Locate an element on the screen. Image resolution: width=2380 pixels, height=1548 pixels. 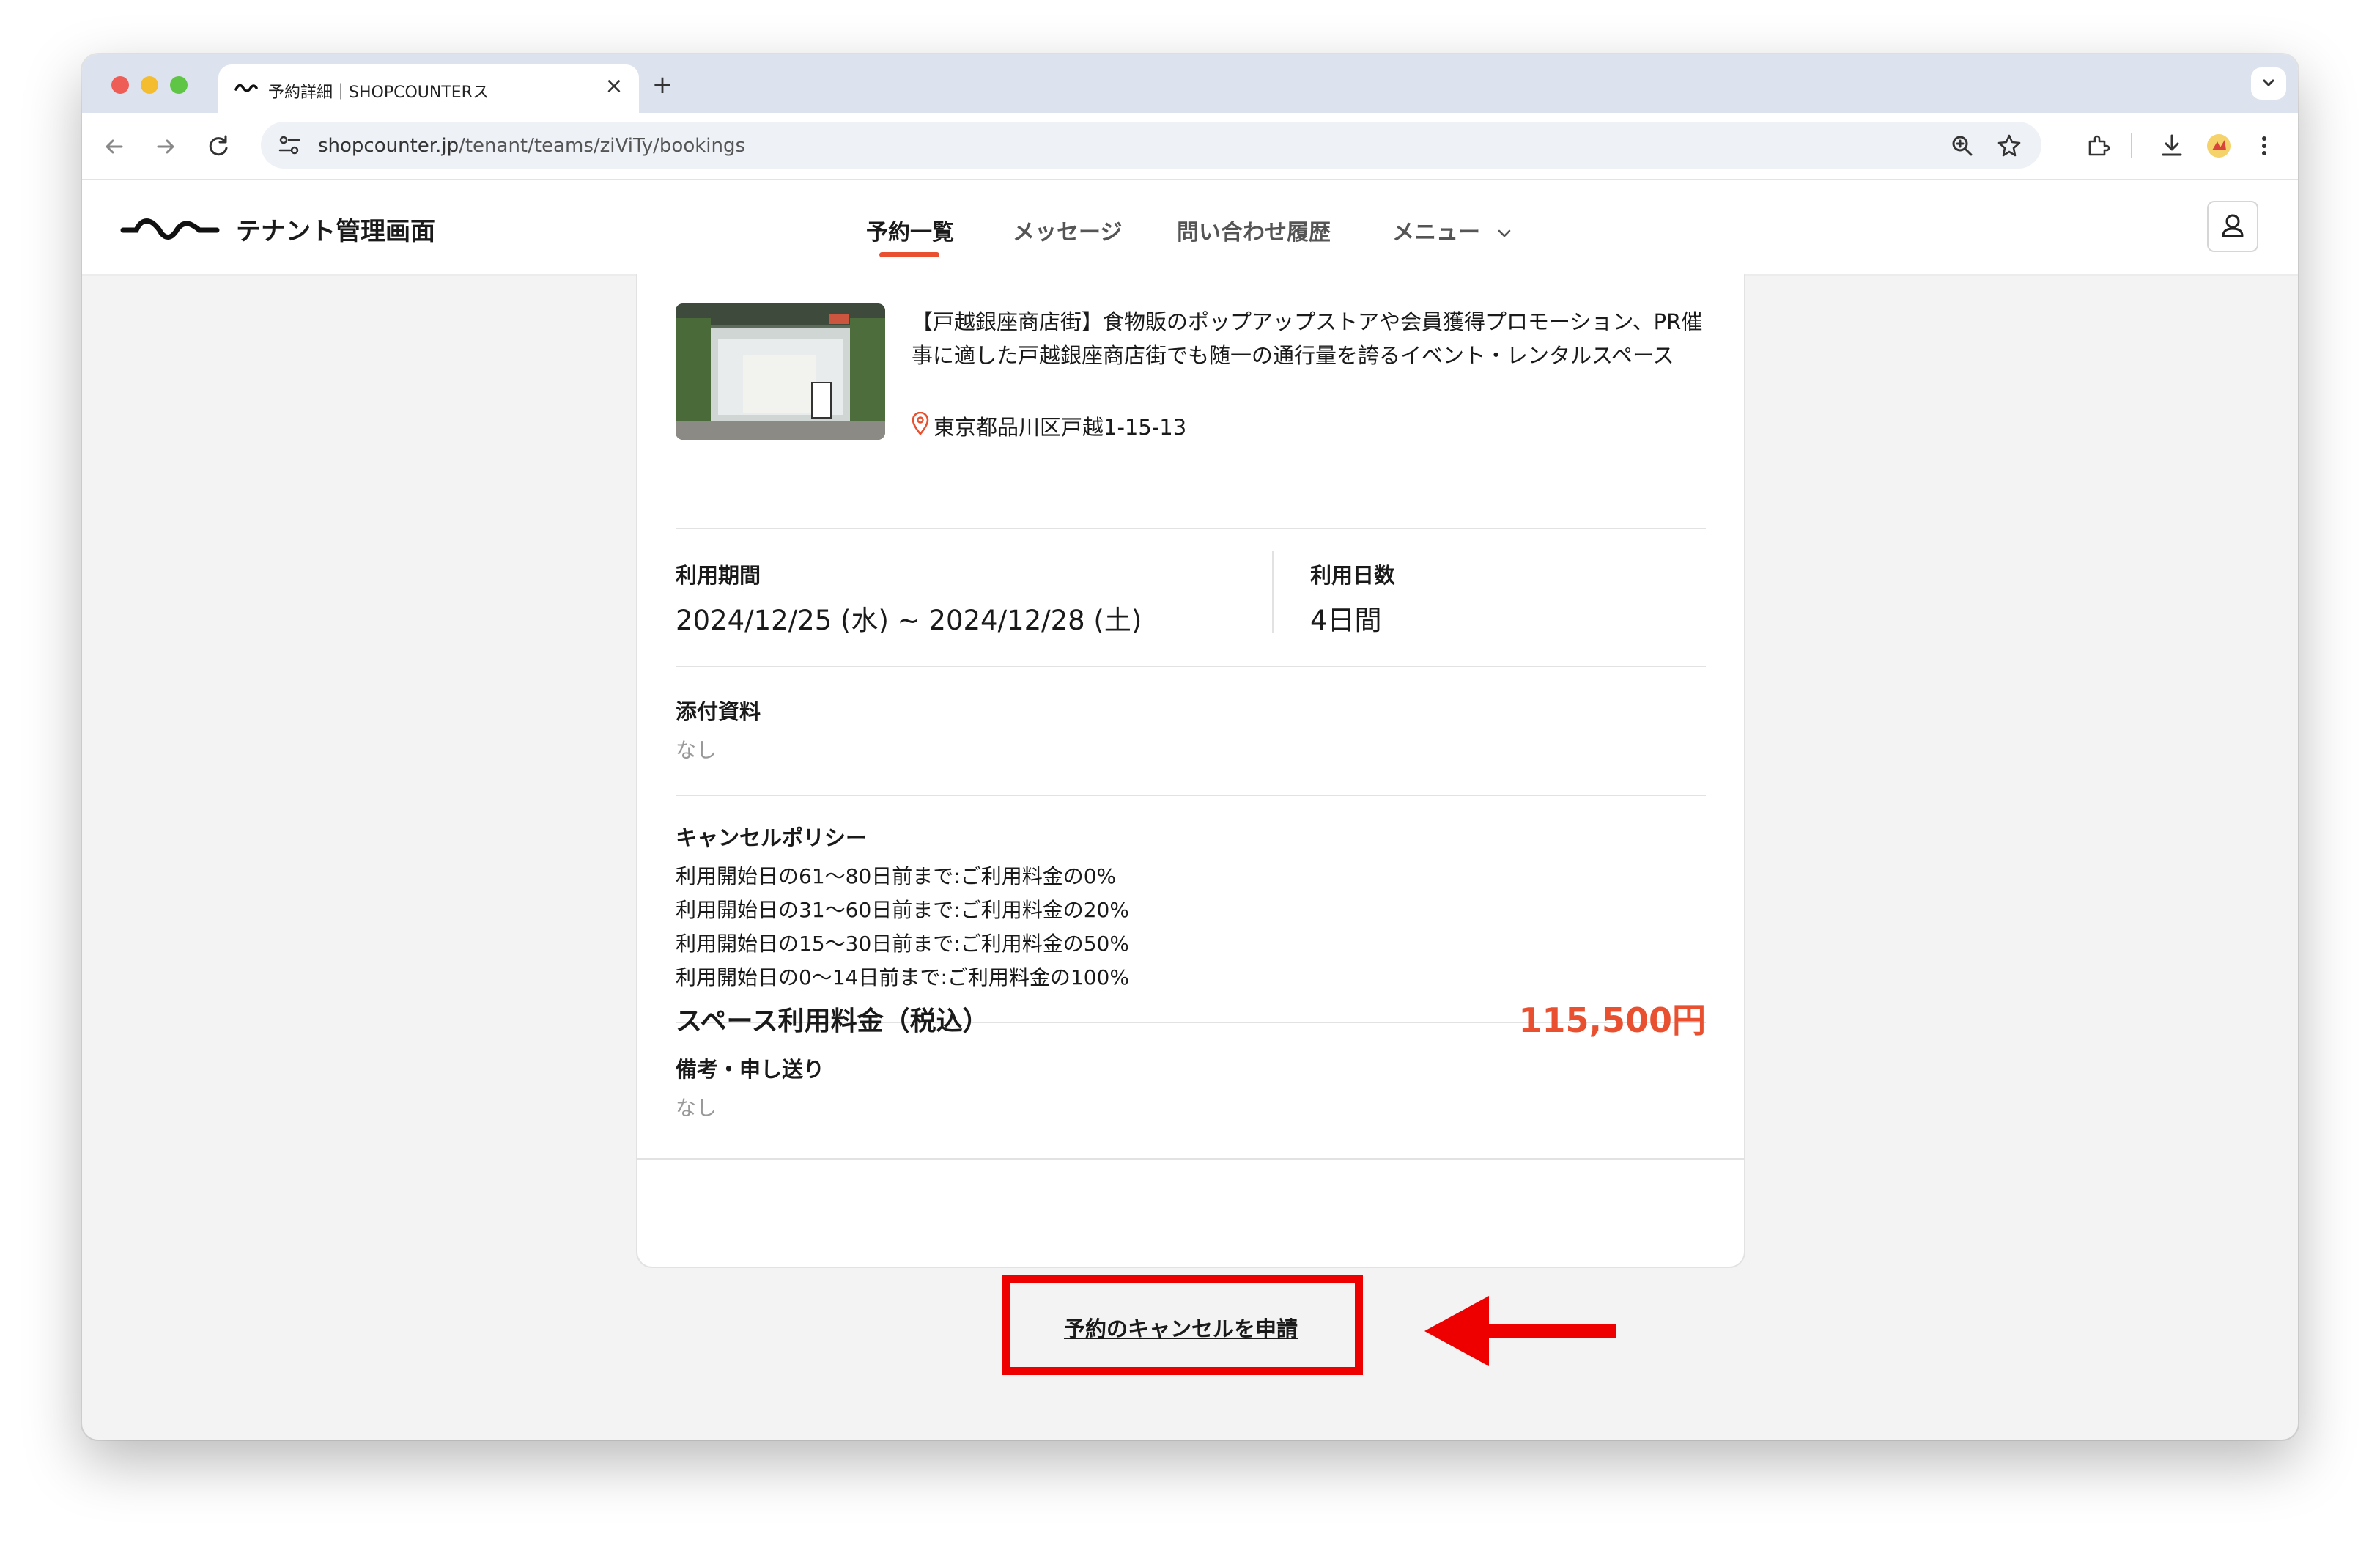
account-button is located at coordinates (2232, 226).